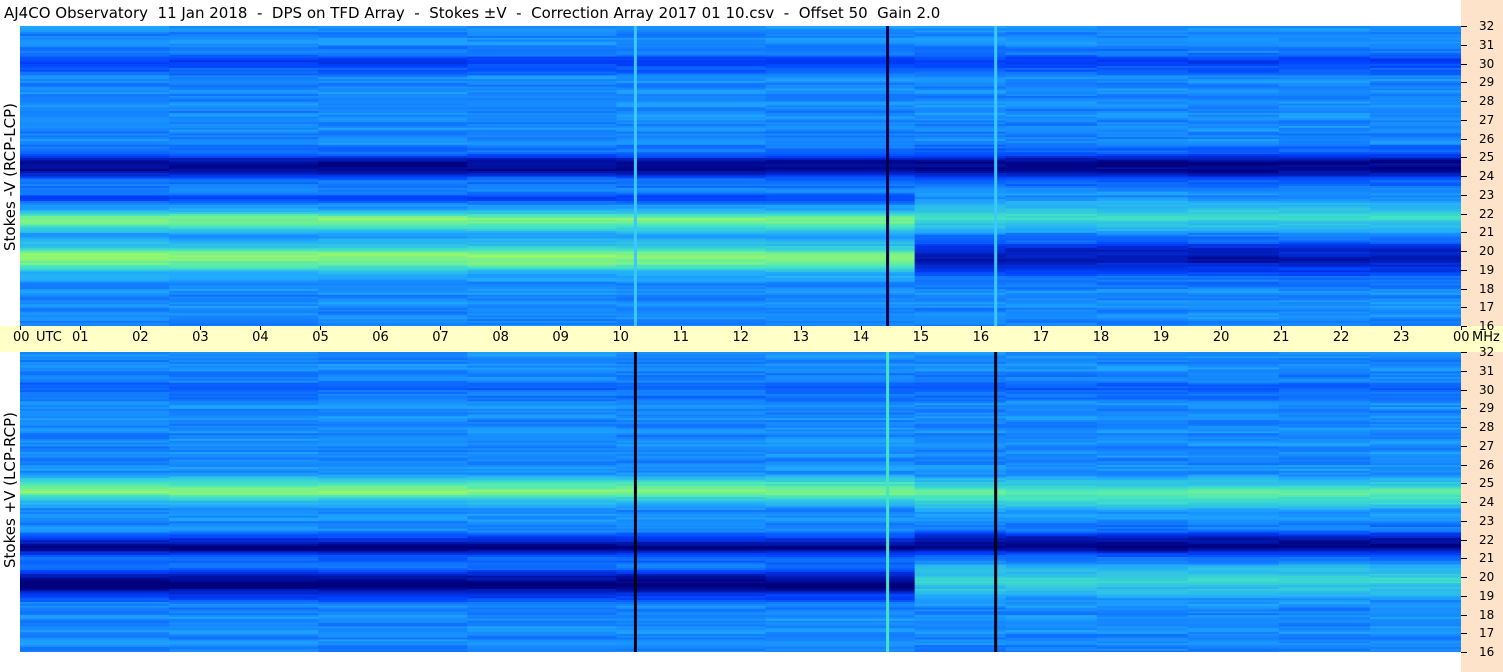 This screenshot has width=1503, height=672. I want to click on time-tick-label: 09, so click(560, 337).